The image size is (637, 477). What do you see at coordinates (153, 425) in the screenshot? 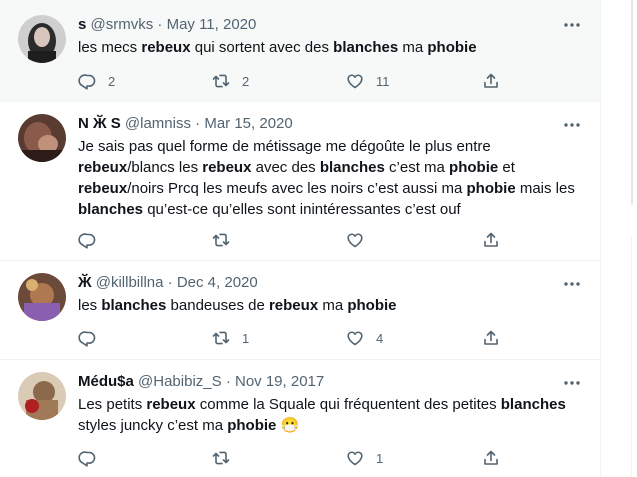
I see `tweet-text-segment: styles juncky c’est ma` at bounding box center [153, 425].